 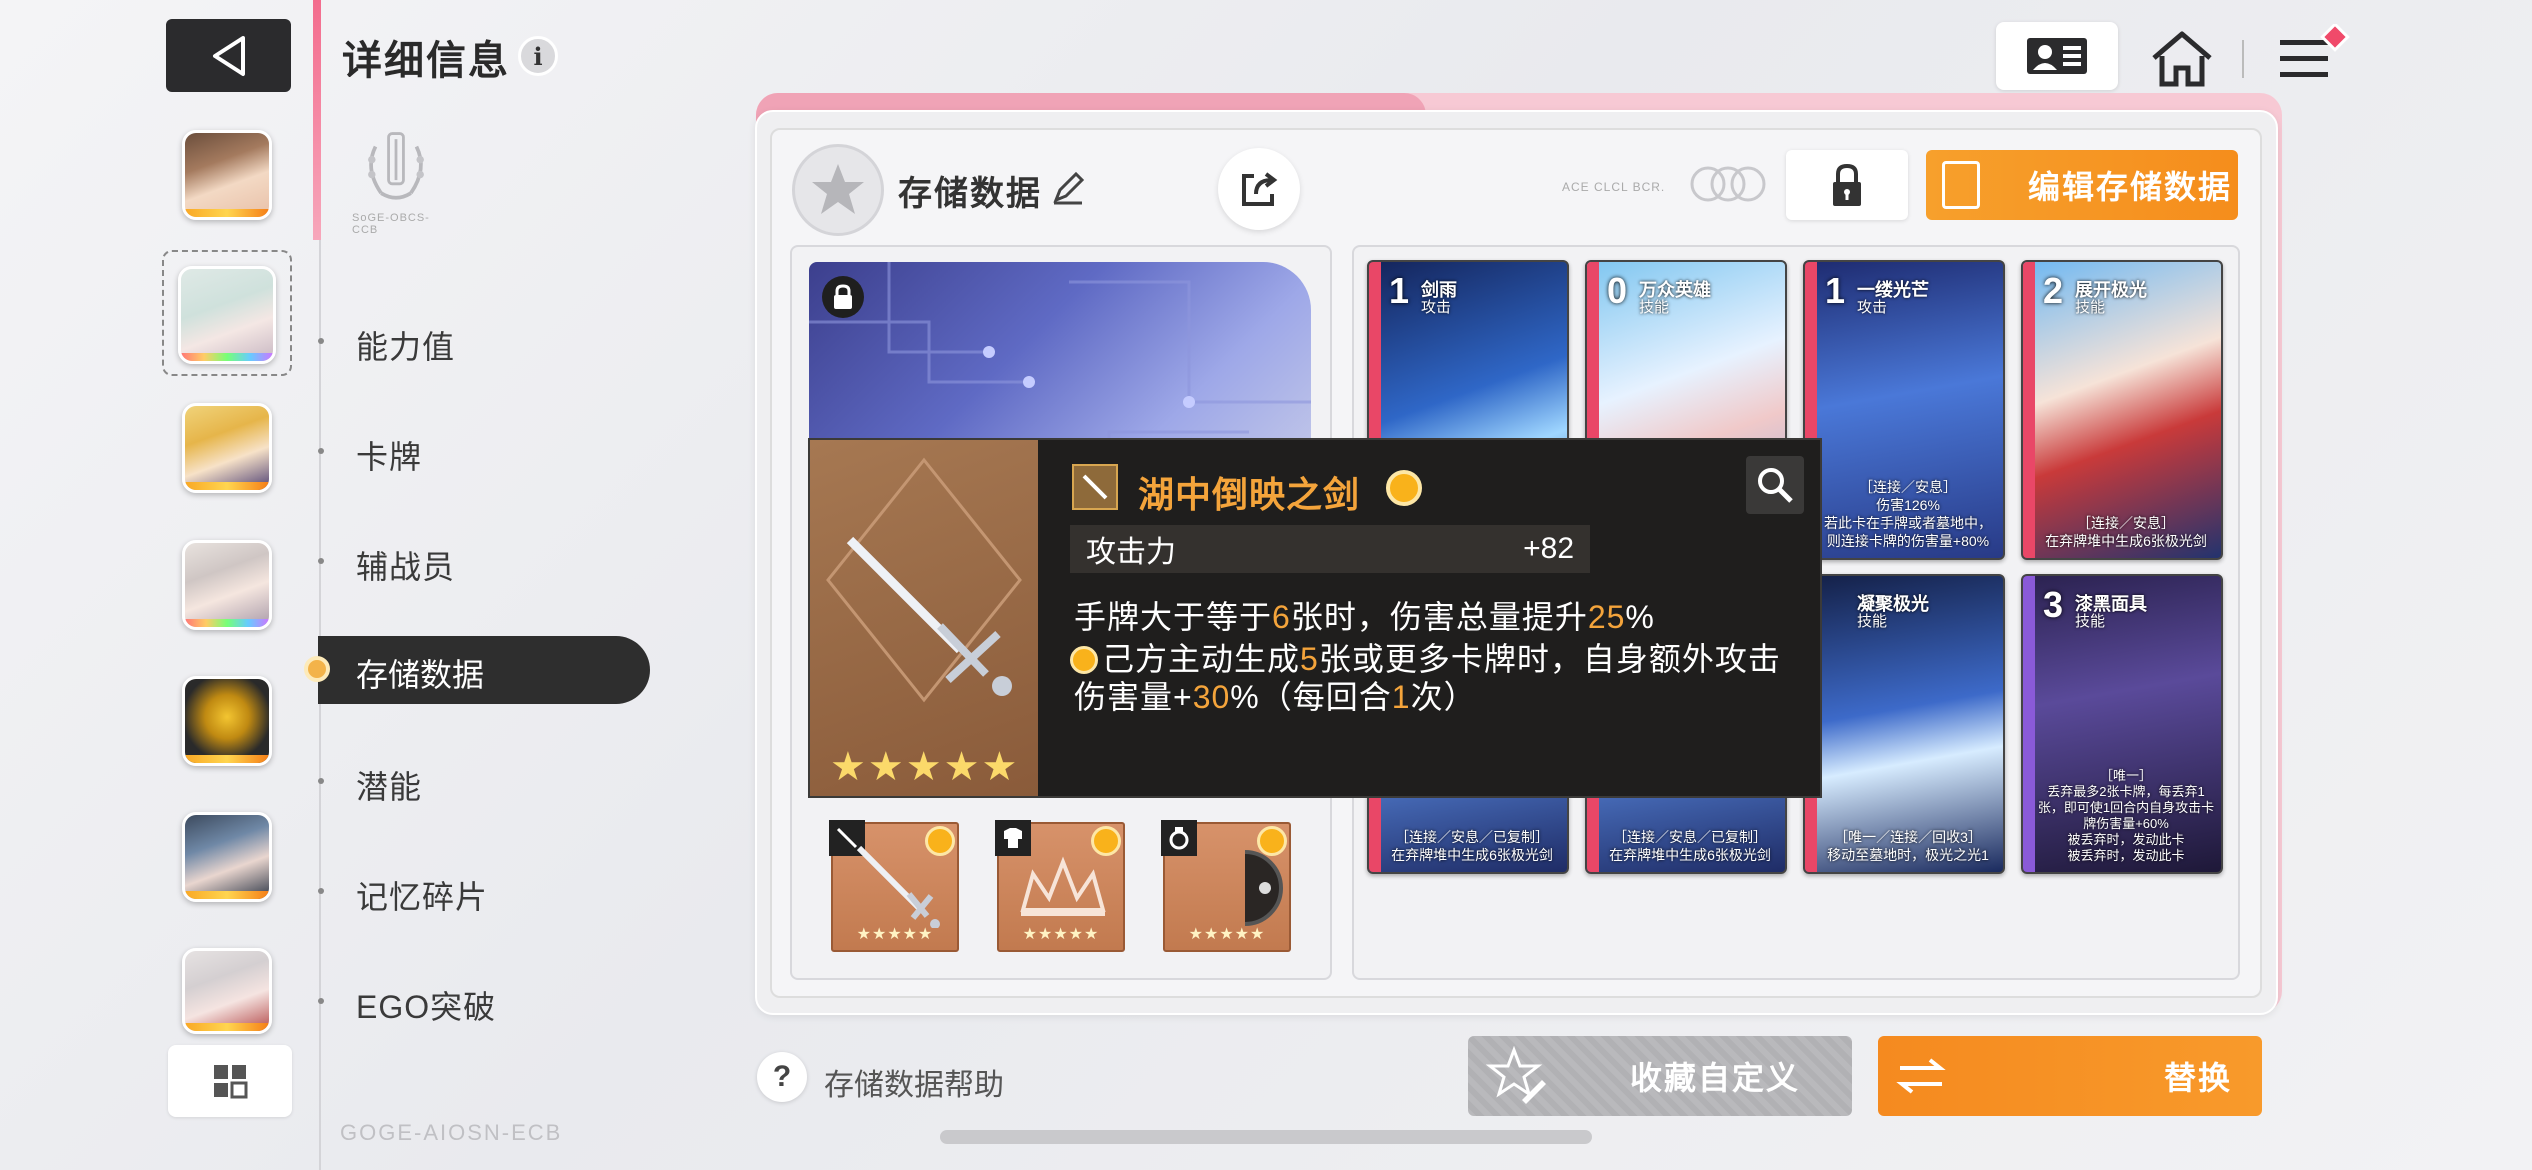 I want to click on deck-badge, so click(x=838, y=190).